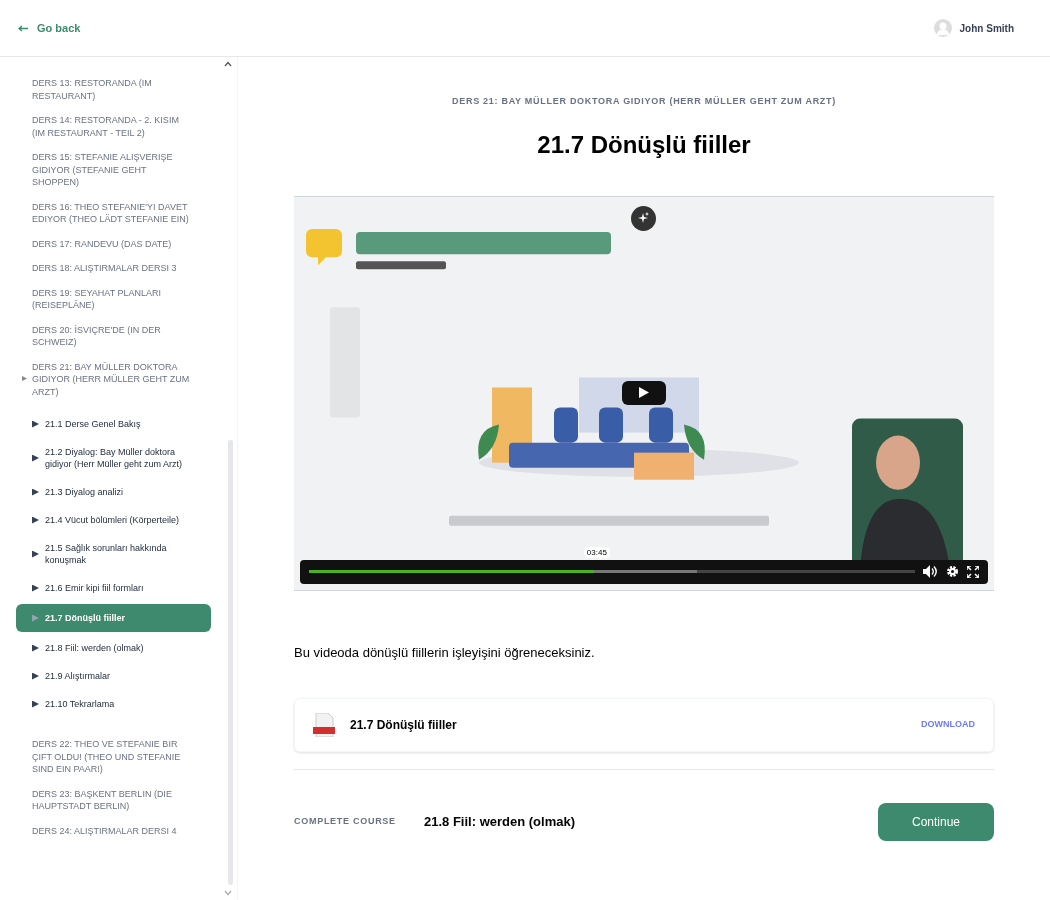 Image resolution: width=1050 pixels, height=900 pixels. Describe the element at coordinates (111, 299) in the screenshot. I see `lesson-link: DERS 19: SEYAHAT PLANLARI (REISEPLÄNE)` at that location.